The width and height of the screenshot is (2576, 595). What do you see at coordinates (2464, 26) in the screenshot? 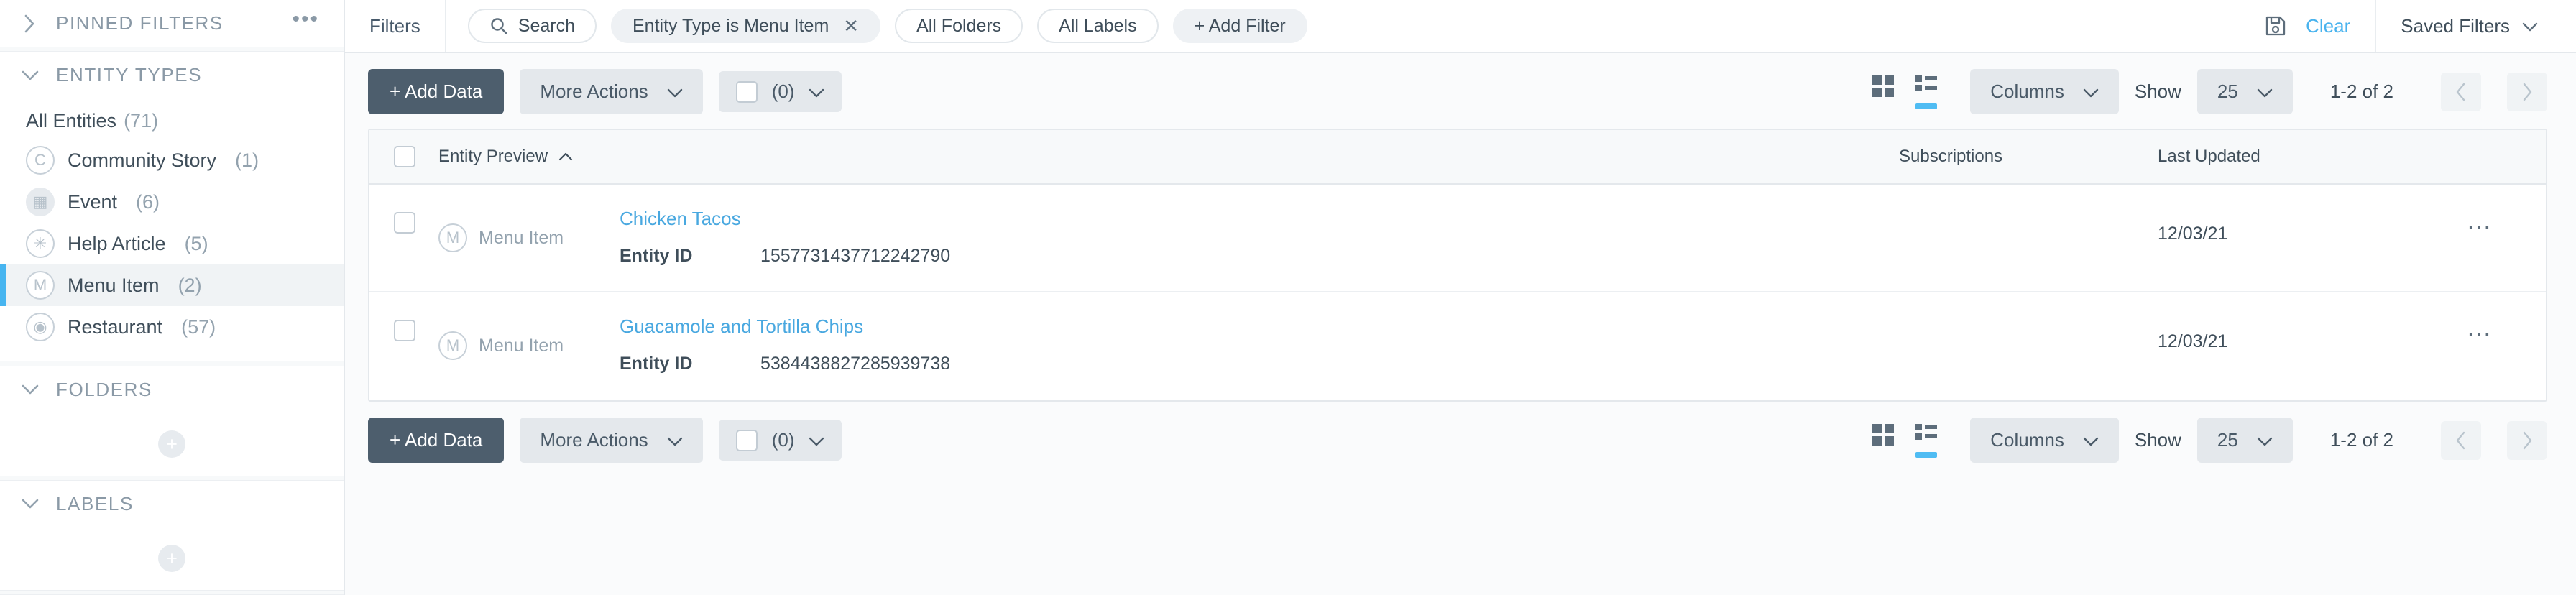
I see `saved-filters-dropdown: Saved Filters` at bounding box center [2464, 26].